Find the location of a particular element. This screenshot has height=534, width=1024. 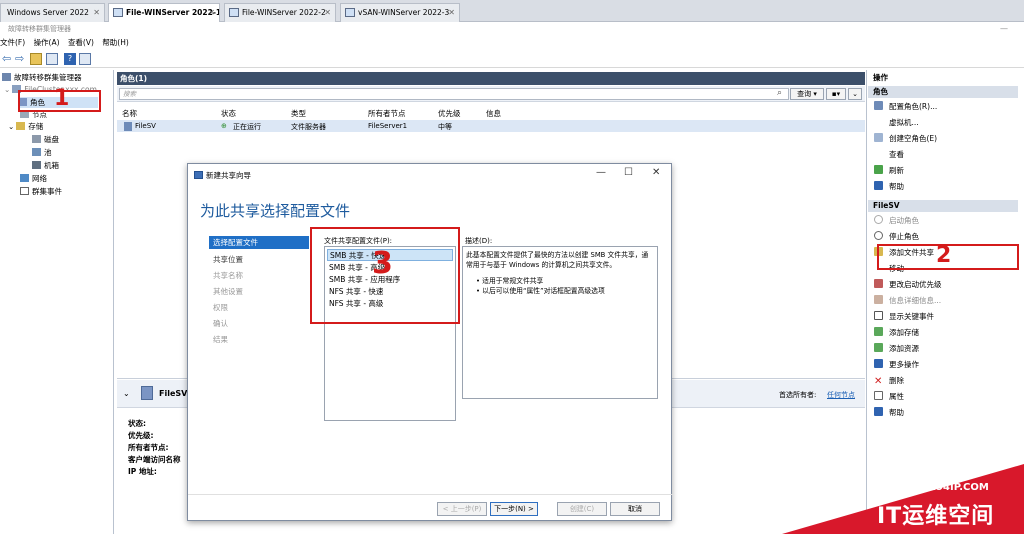

create-button: 创建(C) is located at coordinates (582, 509).